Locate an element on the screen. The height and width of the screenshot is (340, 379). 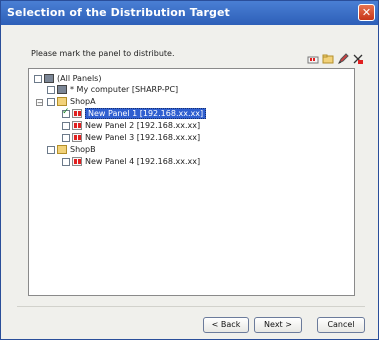
next-button: Next > is located at coordinates (278, 325).